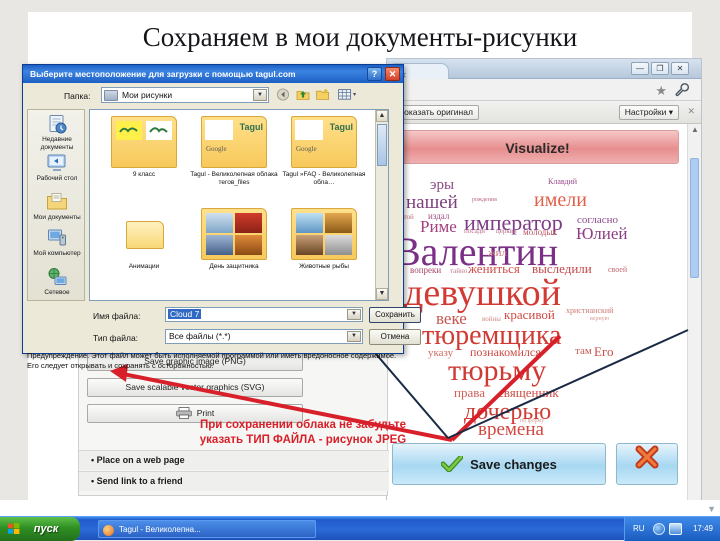 This screenshot has width=720, height=541. Describe the element at coordinates (703, 529) in the screenshot. I see `tray-clock: 17:49` at that location.